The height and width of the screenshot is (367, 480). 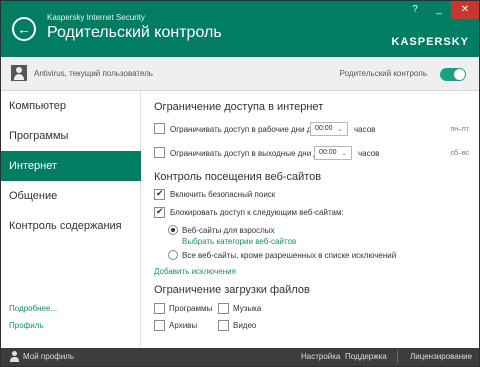 I want to click on user-avatar-icon, so click(x=19, y=73).